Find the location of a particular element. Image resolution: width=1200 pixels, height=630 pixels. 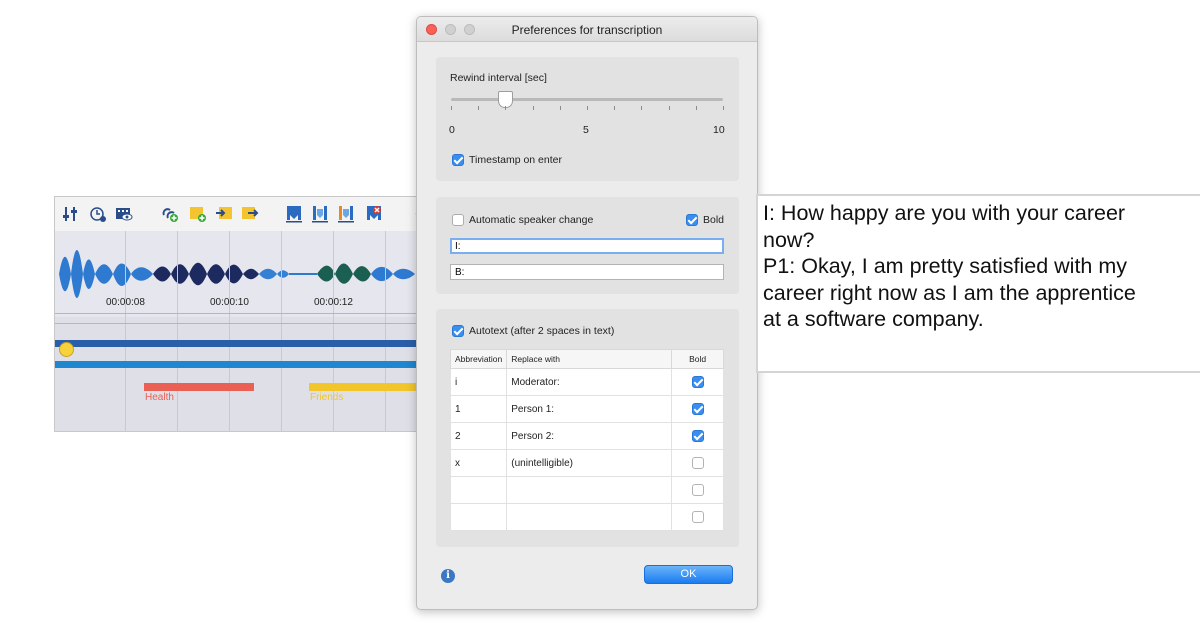

table-row: i Moderator: is located at coordinates (586, 382).